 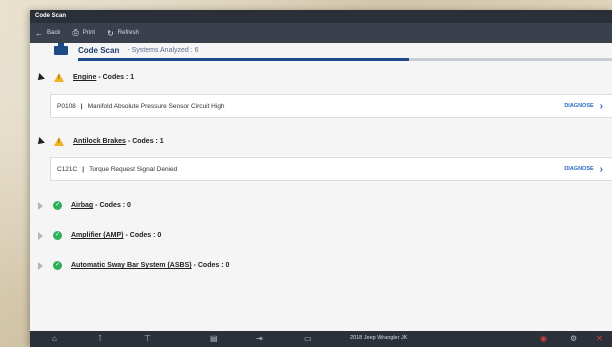 I want to click on document-icon: ▤, so click(x=214, y=338).